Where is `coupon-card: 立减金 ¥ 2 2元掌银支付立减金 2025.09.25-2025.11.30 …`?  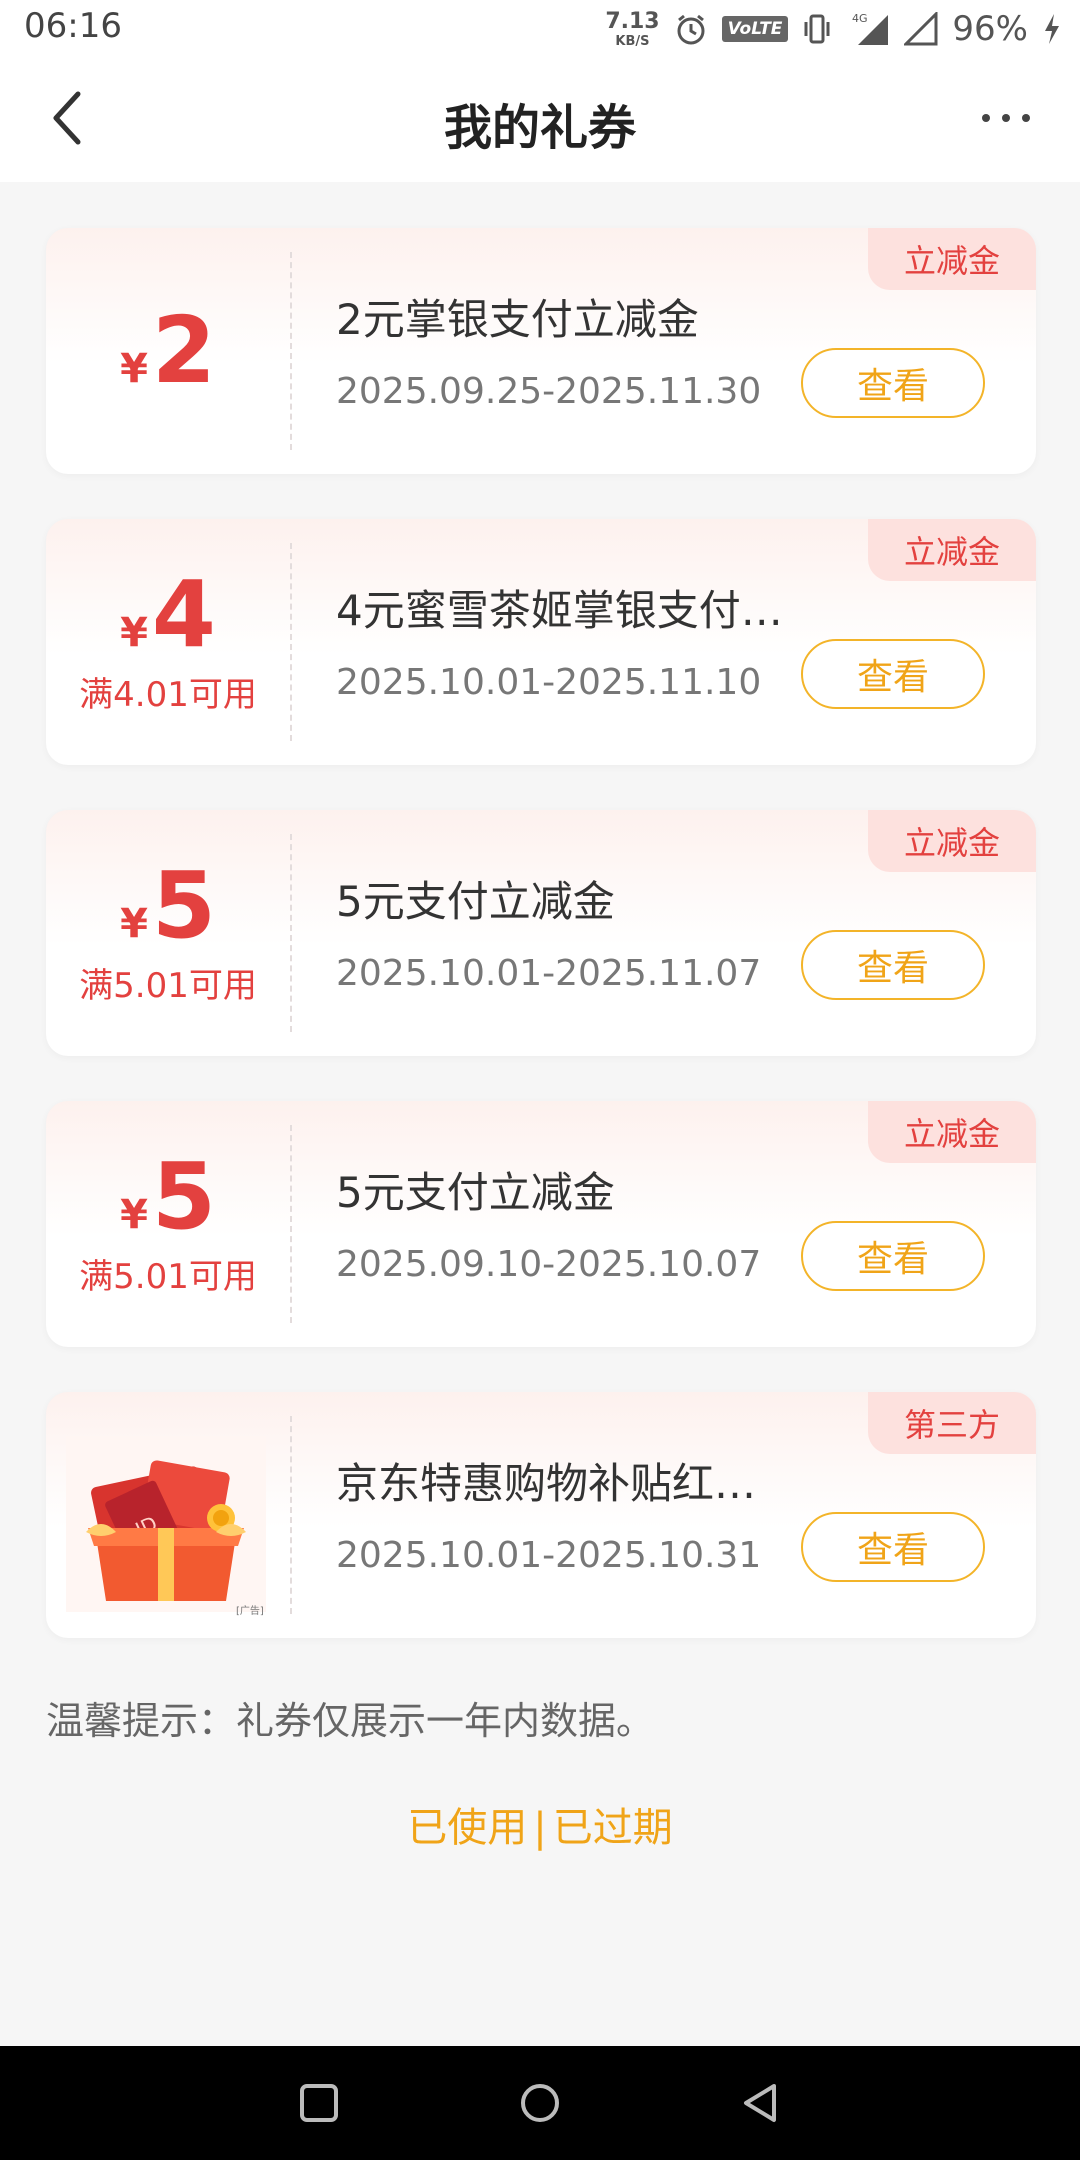
coupon-card: 立减金 ¥ 2 2元掌银支付立减金 2025.09.25-2025.11.30 … is located at coordinates (541, 351).